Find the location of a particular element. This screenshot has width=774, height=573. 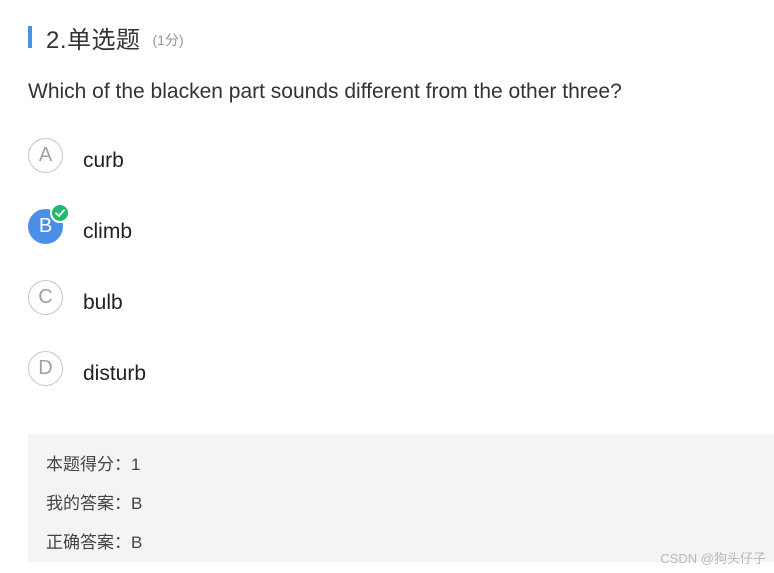

option-text: climb is located at coordinates (108, 231).